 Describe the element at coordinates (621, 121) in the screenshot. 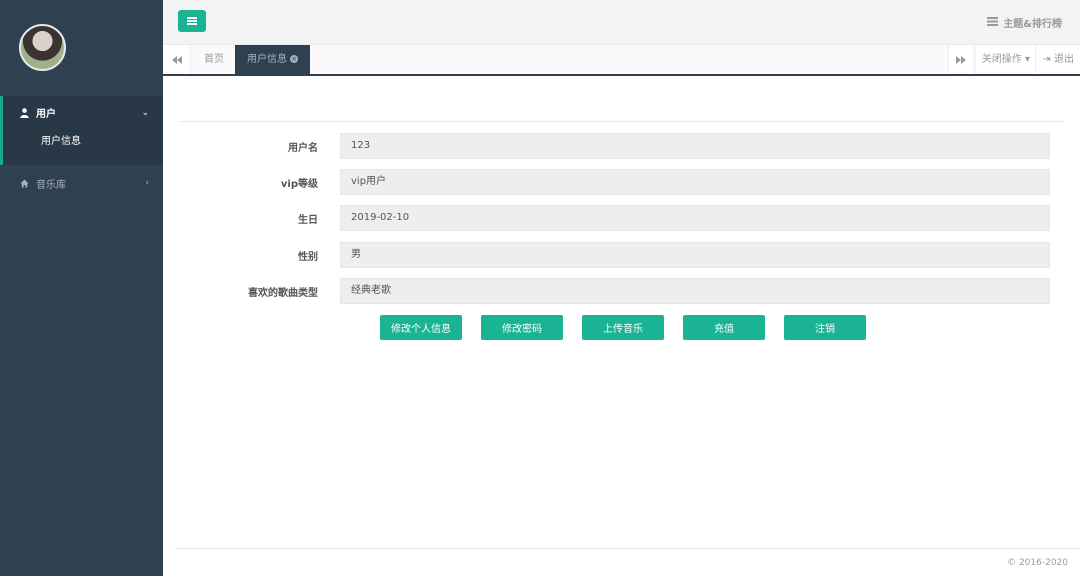

I see `divider` at that location.